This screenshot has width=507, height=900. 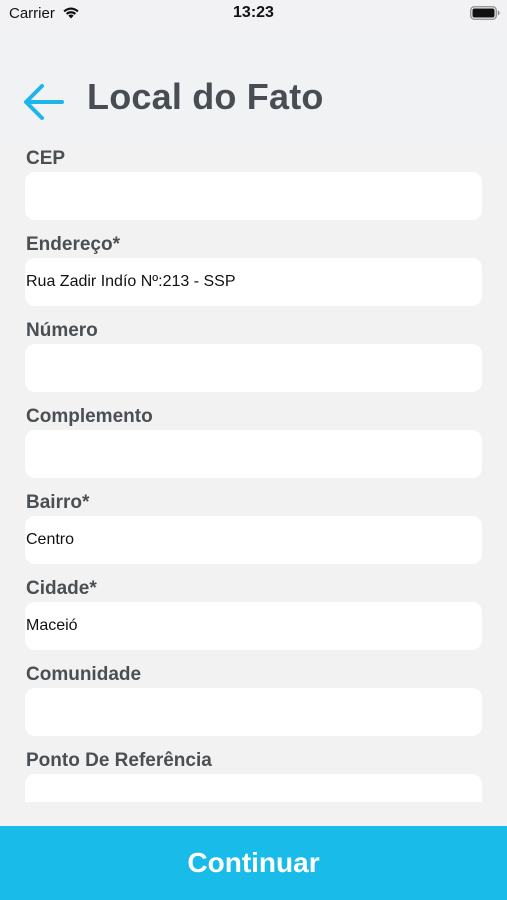 I want to click on status-bar: Carrier 13:23, so click(x=253, y=15).